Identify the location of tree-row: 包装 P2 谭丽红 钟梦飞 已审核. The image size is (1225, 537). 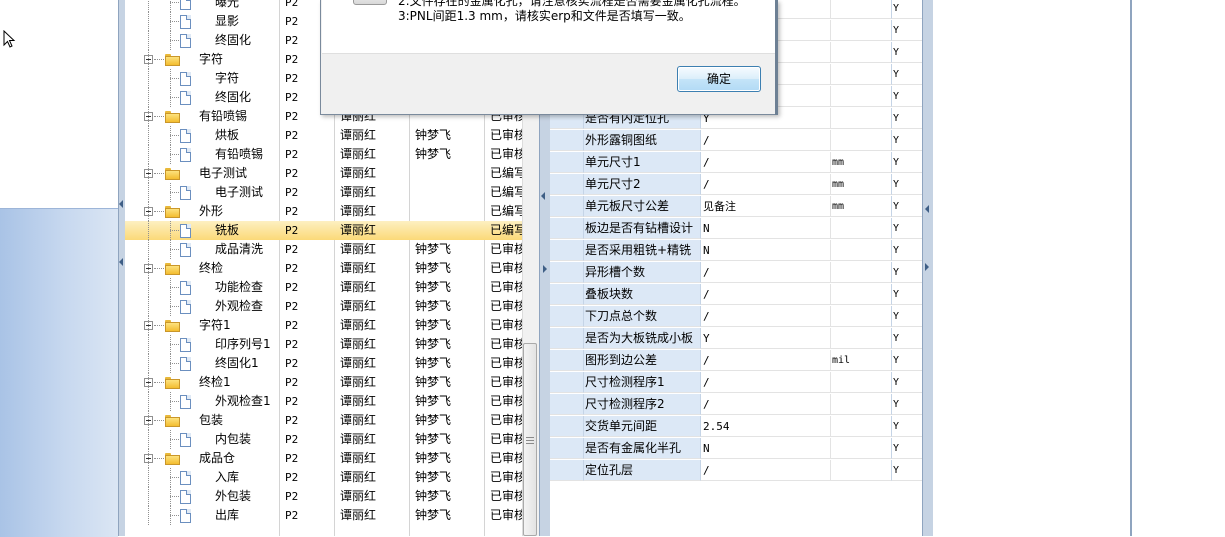
(323, 420).